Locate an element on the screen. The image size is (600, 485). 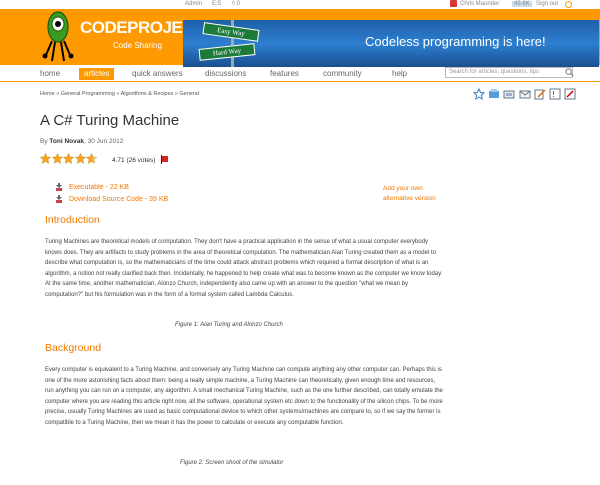
notification-icon is located at coordinates (453, 3).